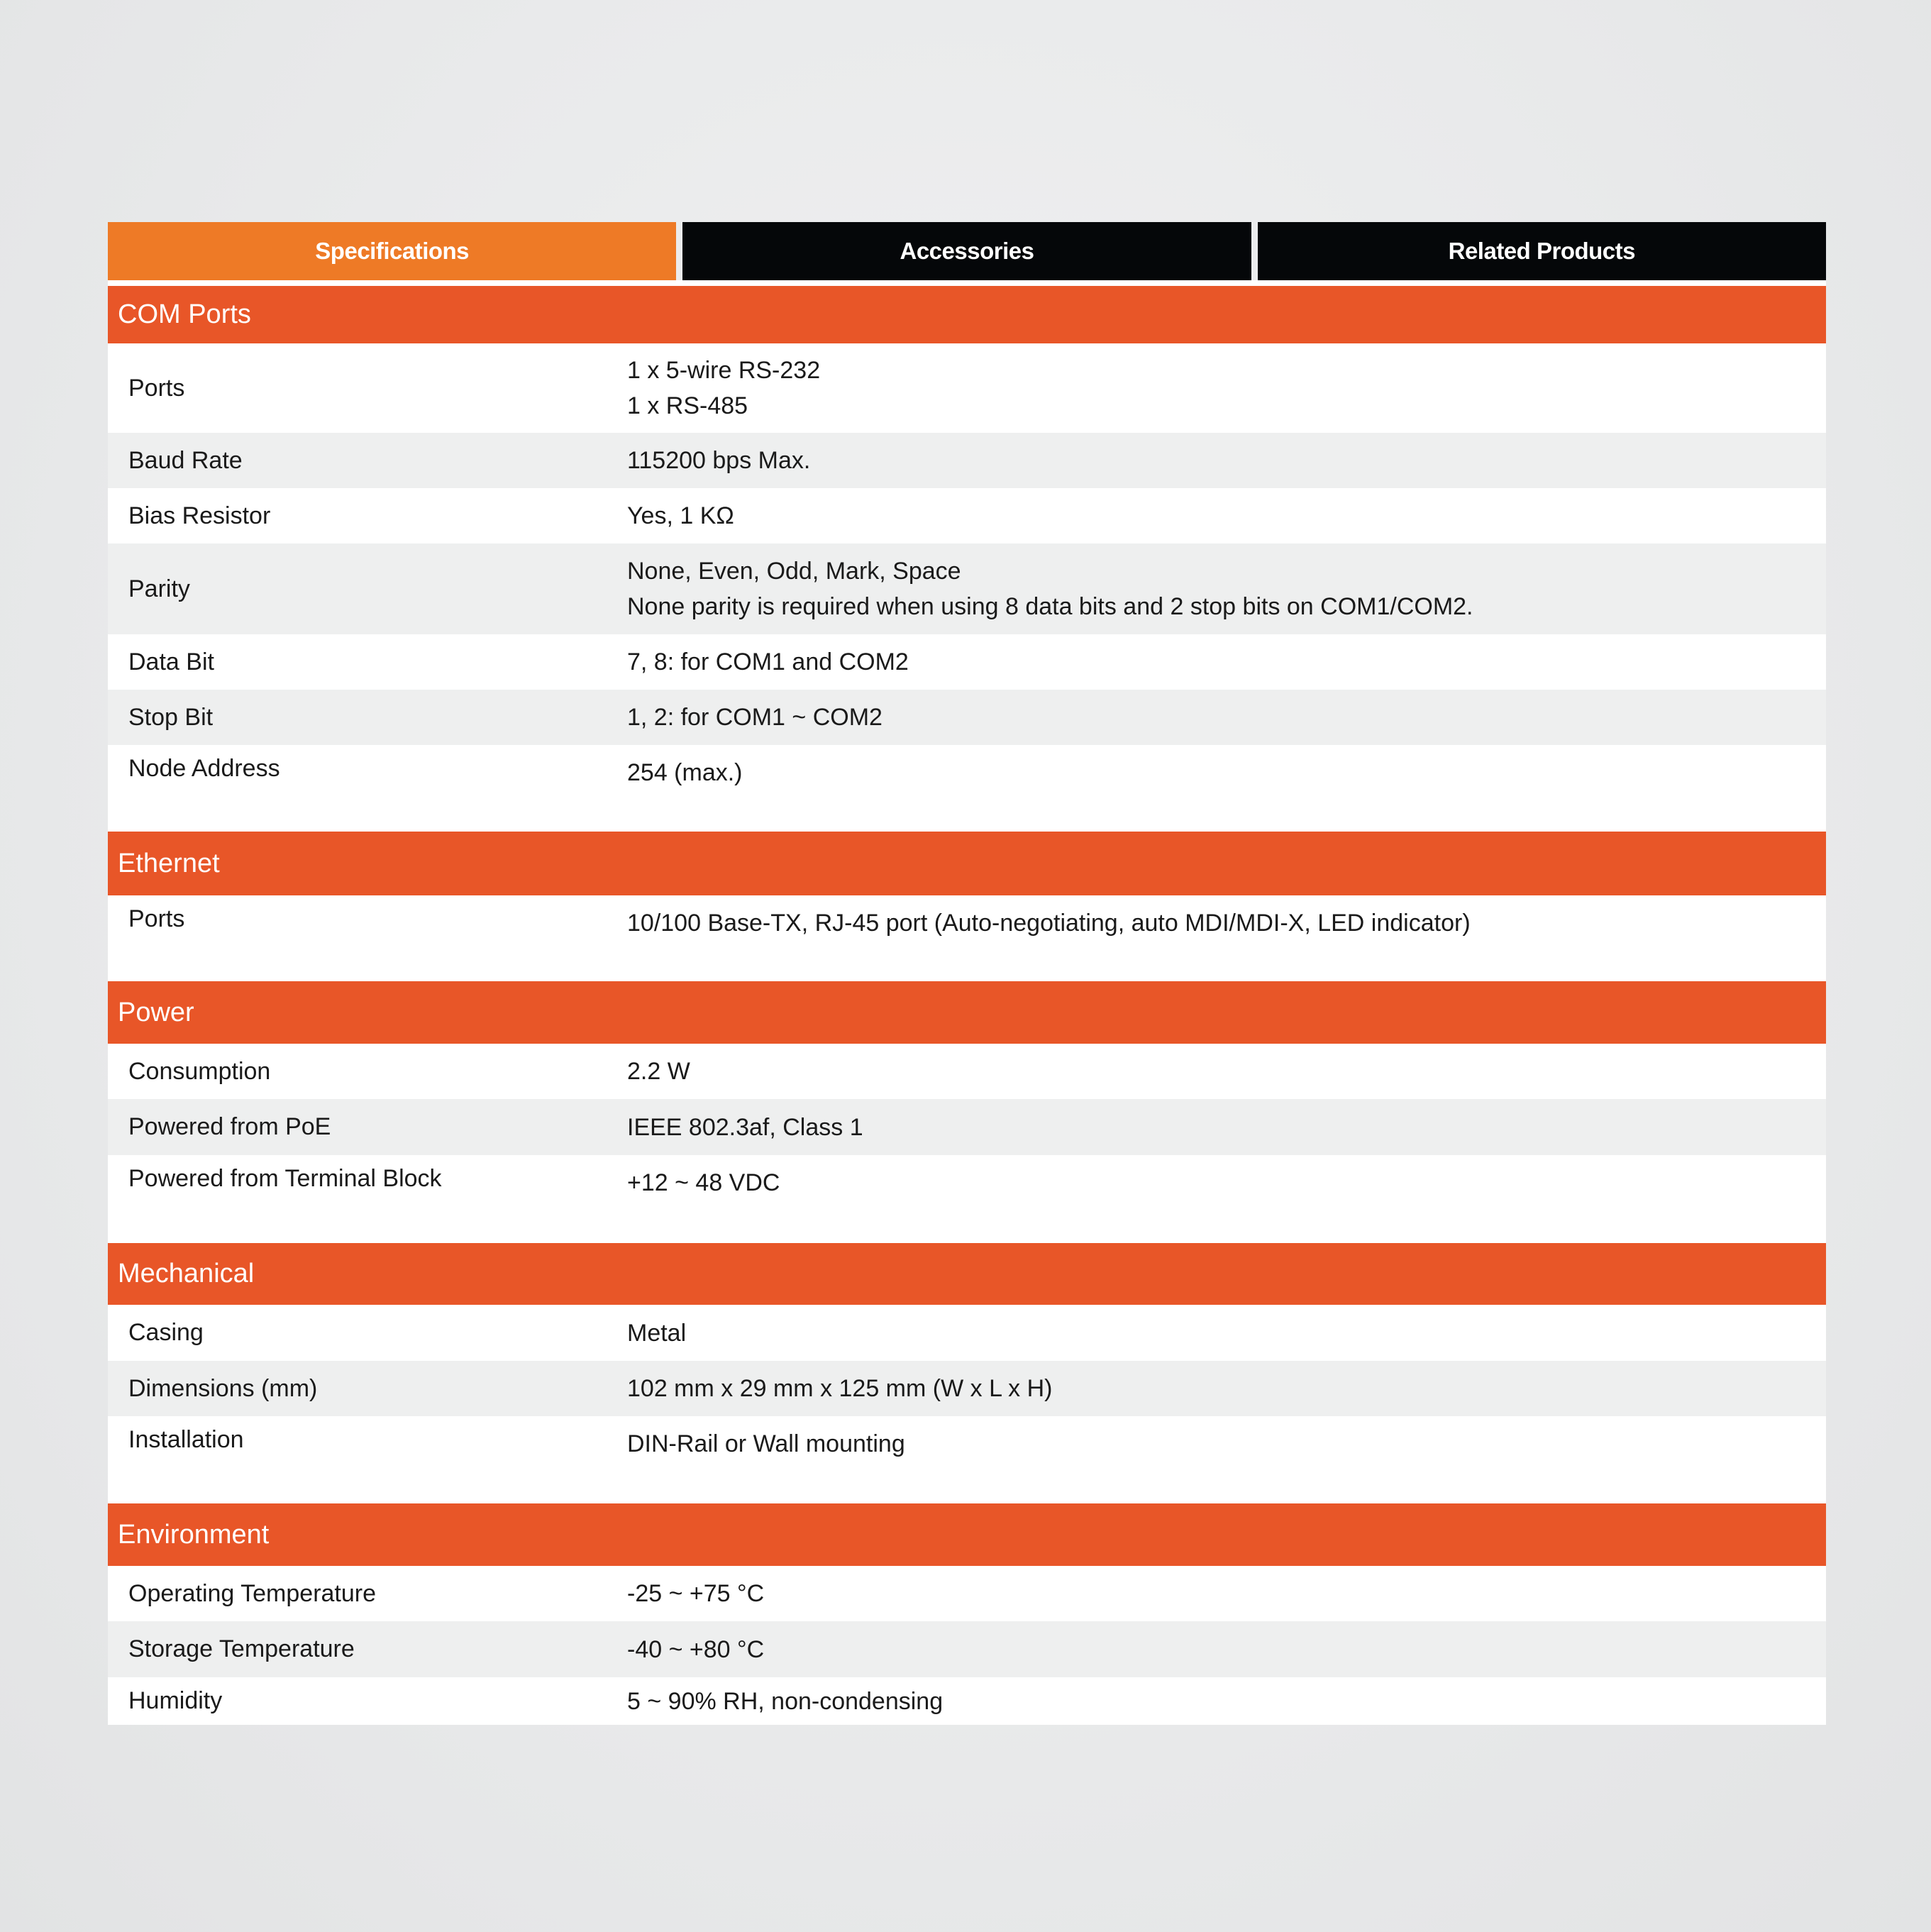 The image size is (1931, 1932). What do you see at coordinates (685, 772) in the screenshot?
I see `row-value: 254 (max.)` at bounding box center [685, 772].